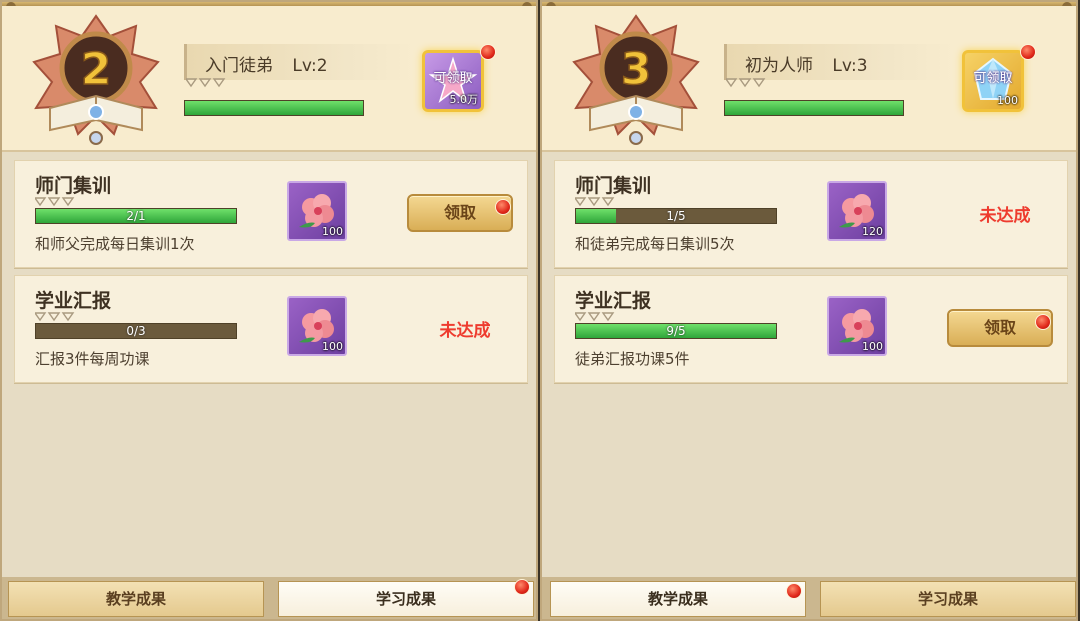 Image resolution: width=1080 pixels, height=621 pixels. Describe the element at coordinates (811, 329) in the screenshot. I see `task-card: 学业汇报 9/5 徒弟汇报功课5件 100 领取` at that location.